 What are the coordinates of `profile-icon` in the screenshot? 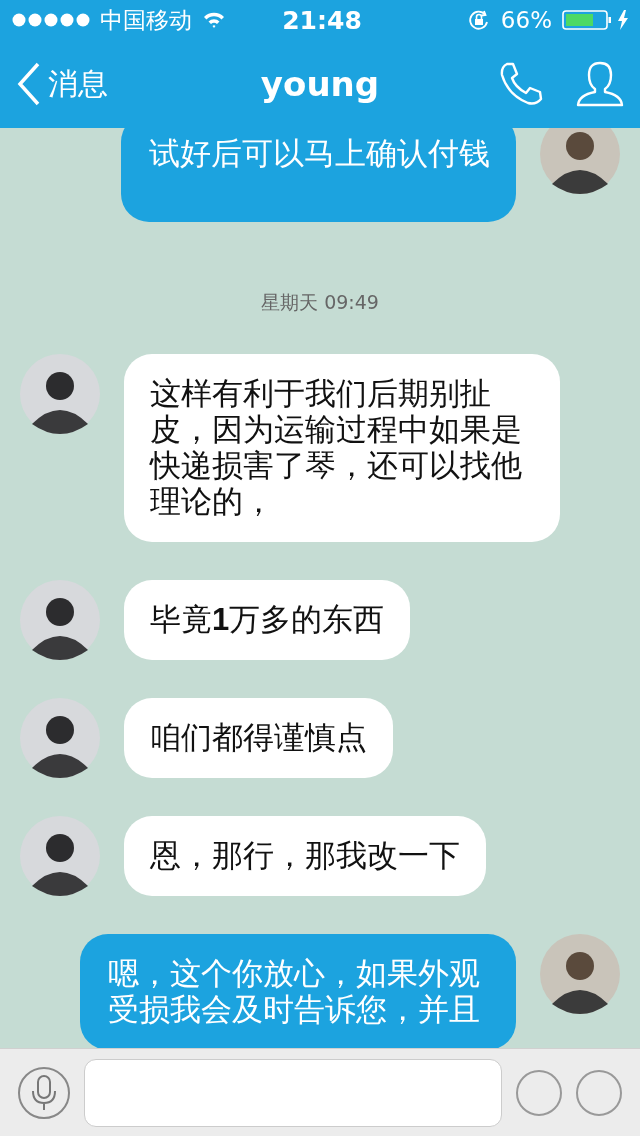 It's located at (600, 84).